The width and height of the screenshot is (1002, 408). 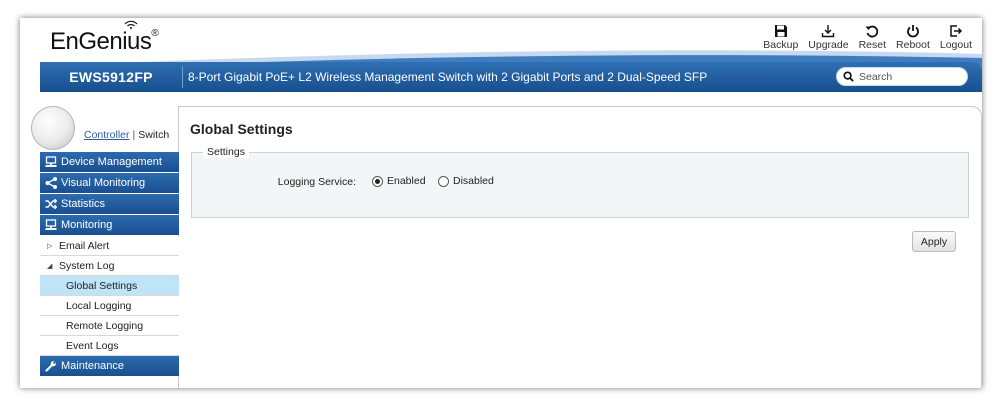 What do you see at coordinates (781, 45) in the screenshot?
I see `backup-label: Backup` at bounding box center [781, 45].